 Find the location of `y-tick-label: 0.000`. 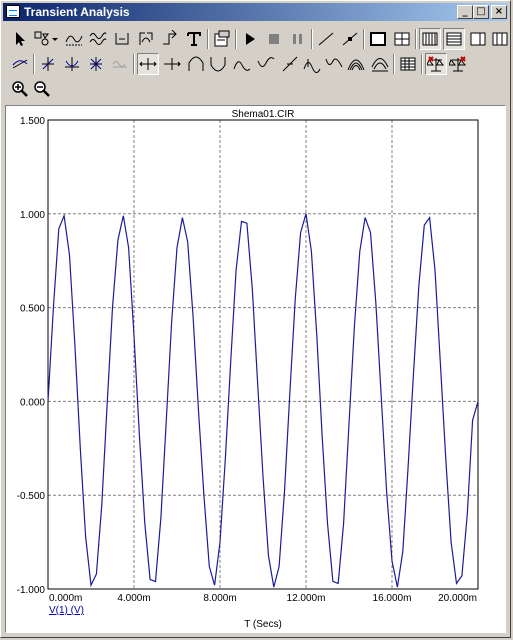

y-tick-label: 0.000 is located at coordinates (32, 402).